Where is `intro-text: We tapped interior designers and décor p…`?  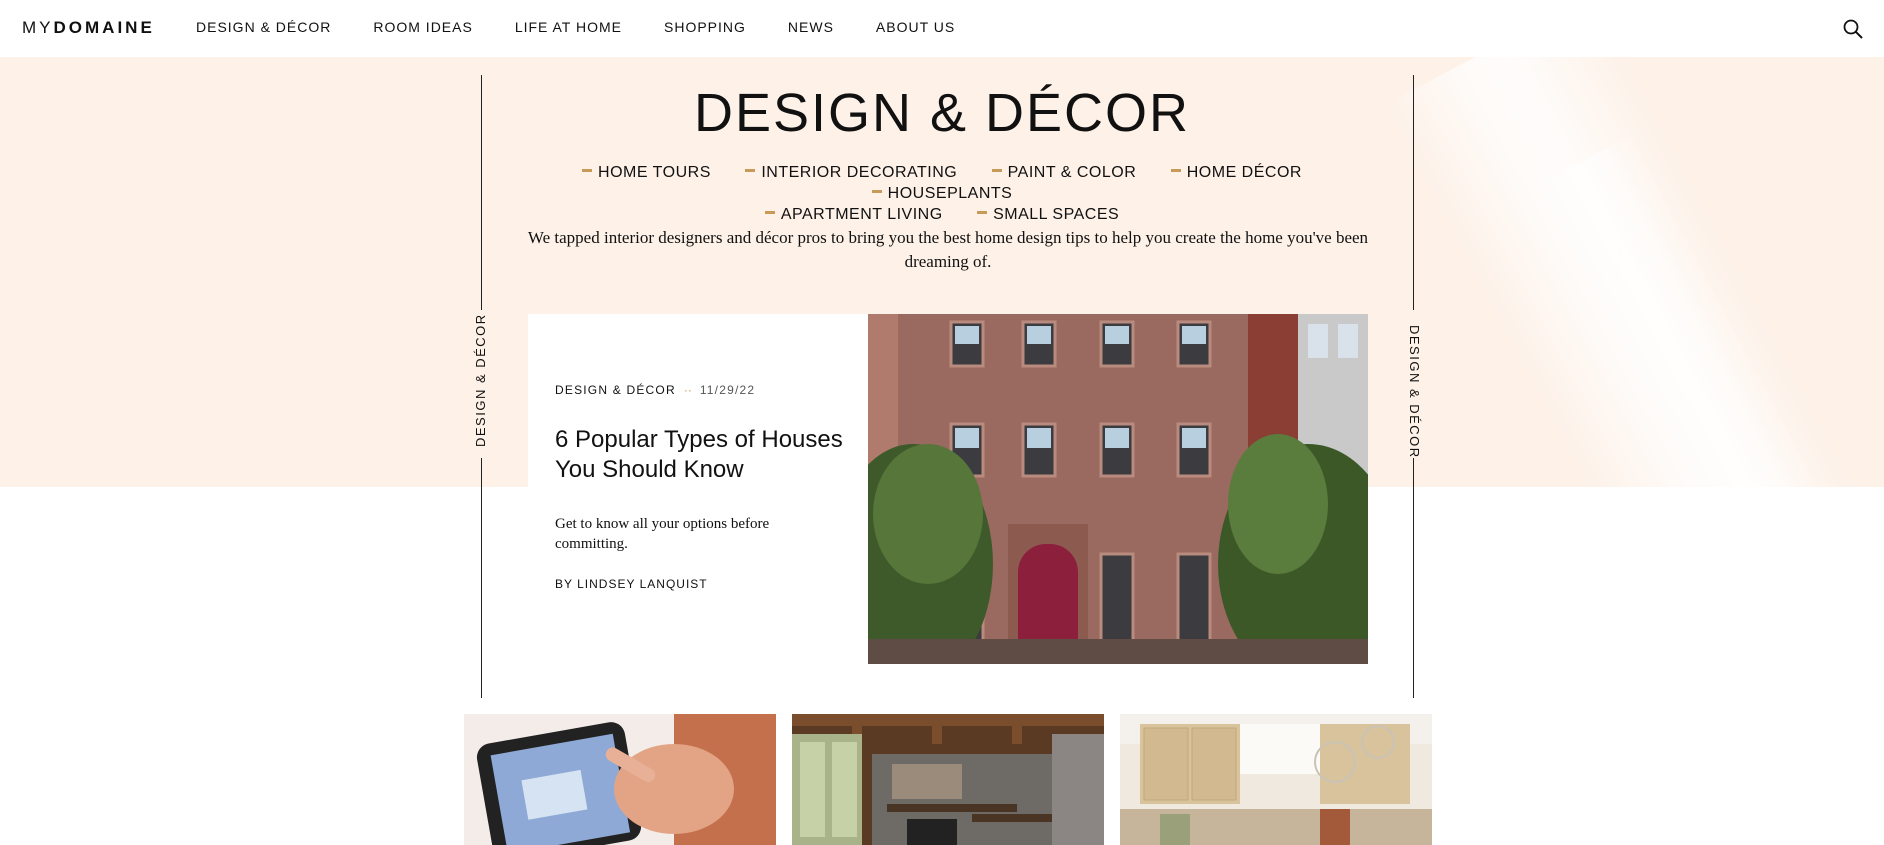 intro-text: We tapped interior designers and décor p… is located at coordinates (948, 249).